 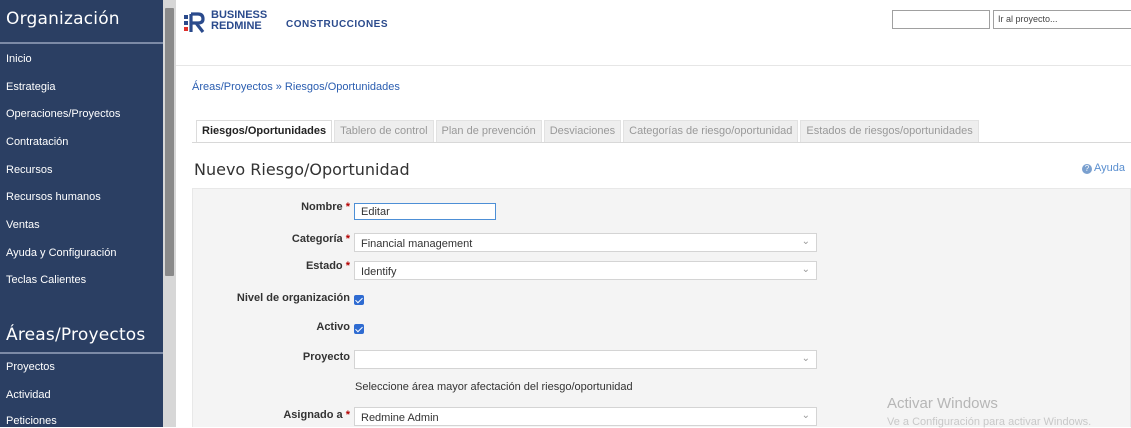 I want to click on estado-label: Estado *, so click(x=271, y=266).